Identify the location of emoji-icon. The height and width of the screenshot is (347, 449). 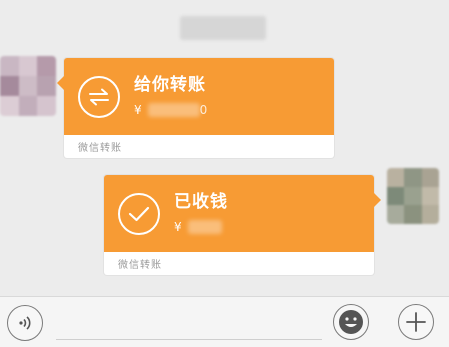
(351, 322).